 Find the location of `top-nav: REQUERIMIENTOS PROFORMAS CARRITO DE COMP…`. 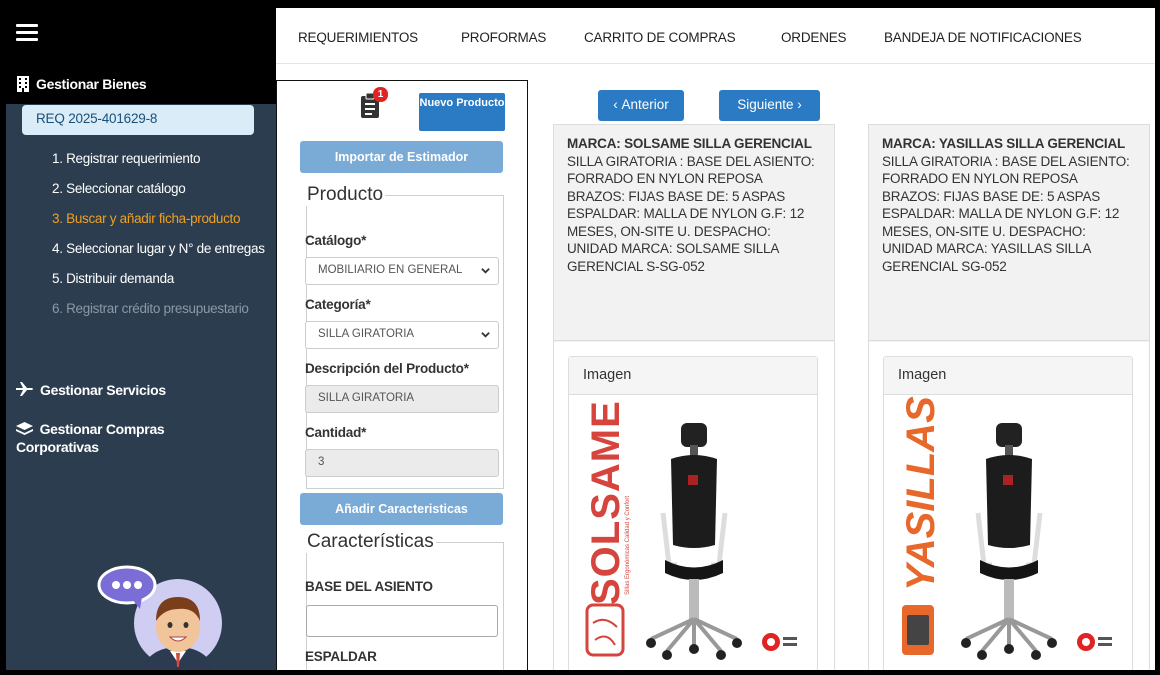

top-nav: REQUERIMIENTOS PROFORMAS CARRITO DE COMP… is located at coordinates (715, 36).